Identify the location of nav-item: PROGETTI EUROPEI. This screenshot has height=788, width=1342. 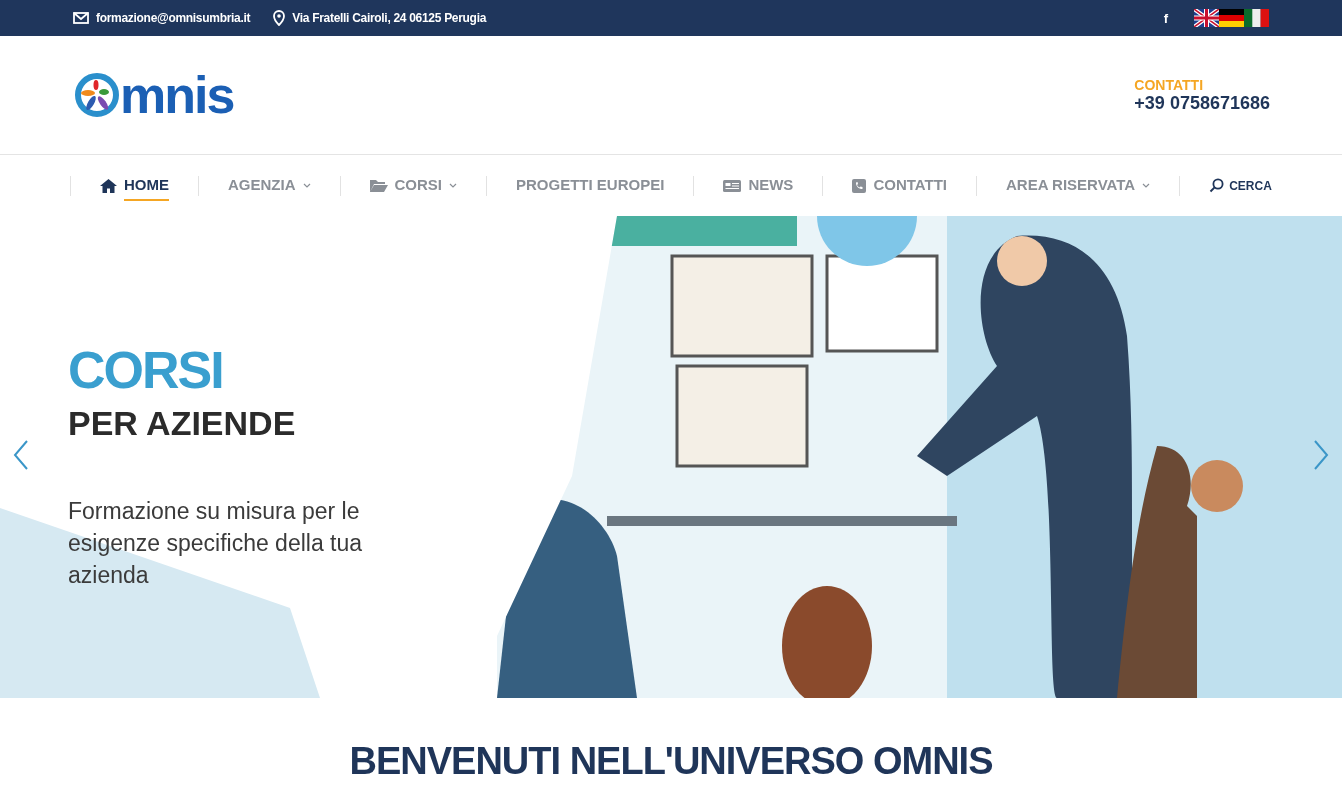
(590, 185).